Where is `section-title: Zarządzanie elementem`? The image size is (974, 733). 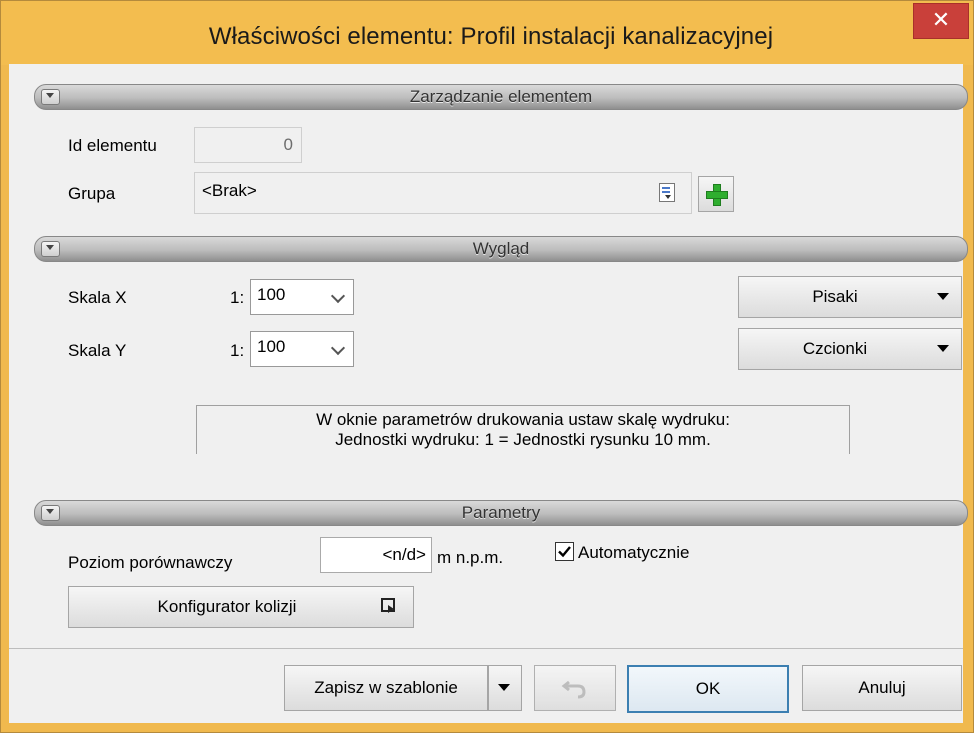
section-title: Zarządzanie elementem is located at coordinates (501, 96).